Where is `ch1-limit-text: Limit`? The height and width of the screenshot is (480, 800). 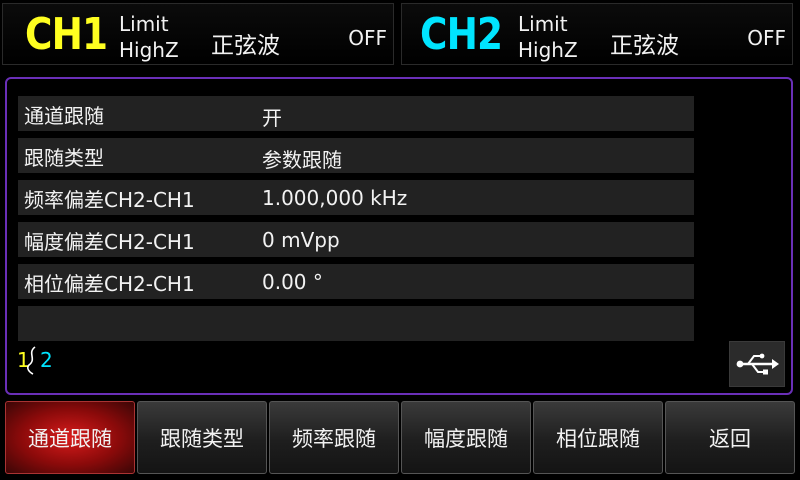
ch1-limit-text: Limit is located at coordinates (144, 24).